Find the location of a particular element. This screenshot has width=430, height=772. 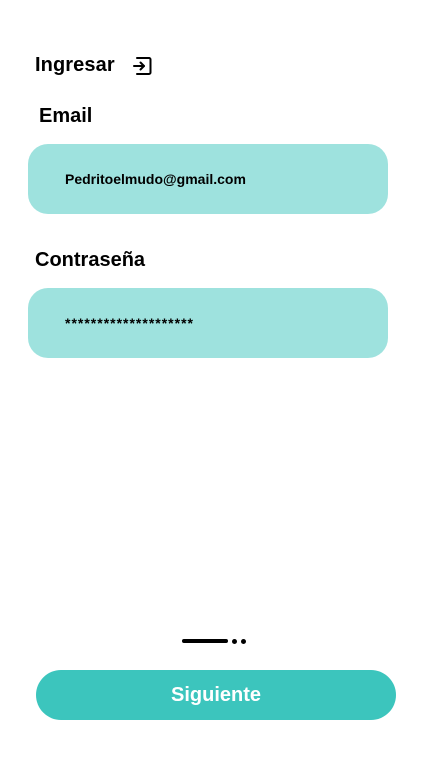

email-field: Pedritoelmudo@gmail.com is located at coordinates (208, 179).